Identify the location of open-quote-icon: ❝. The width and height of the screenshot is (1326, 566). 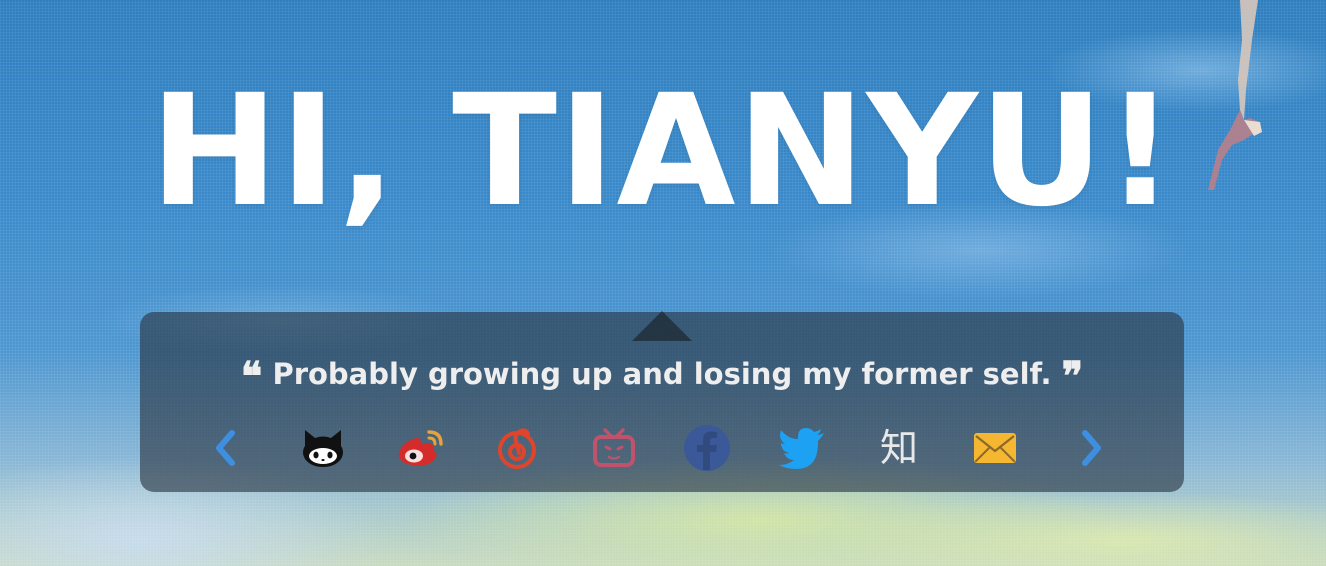
(251, 376).